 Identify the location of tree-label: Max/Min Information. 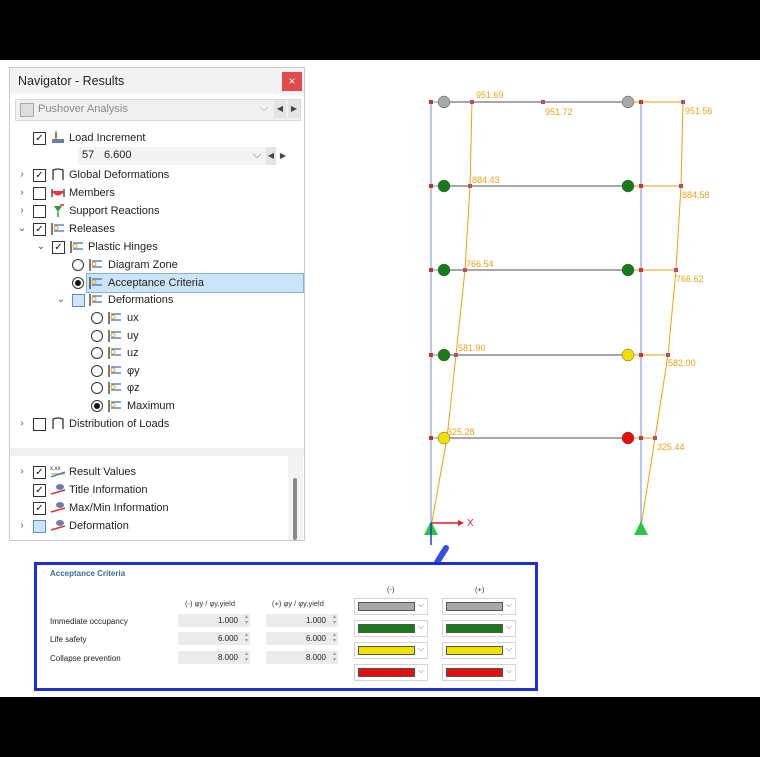
(119, 508).